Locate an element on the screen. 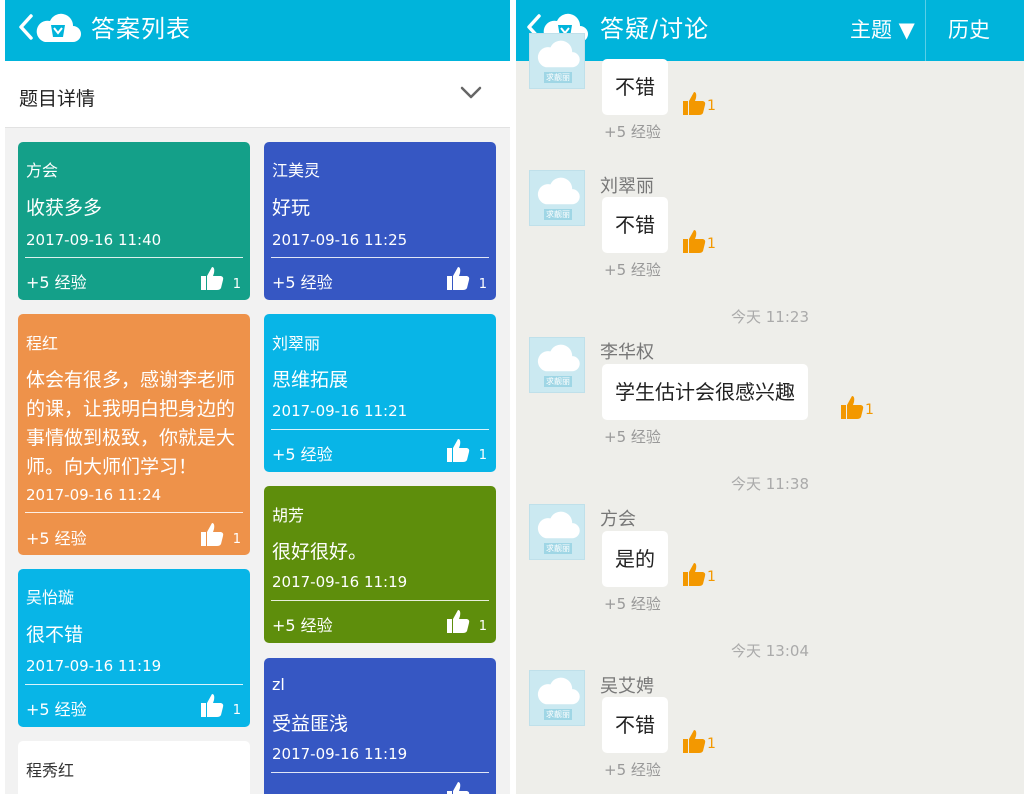 Image resolution: width=1024 pixels, height=794 pixels. answer-author: zl is located at coordinates (278, 684).